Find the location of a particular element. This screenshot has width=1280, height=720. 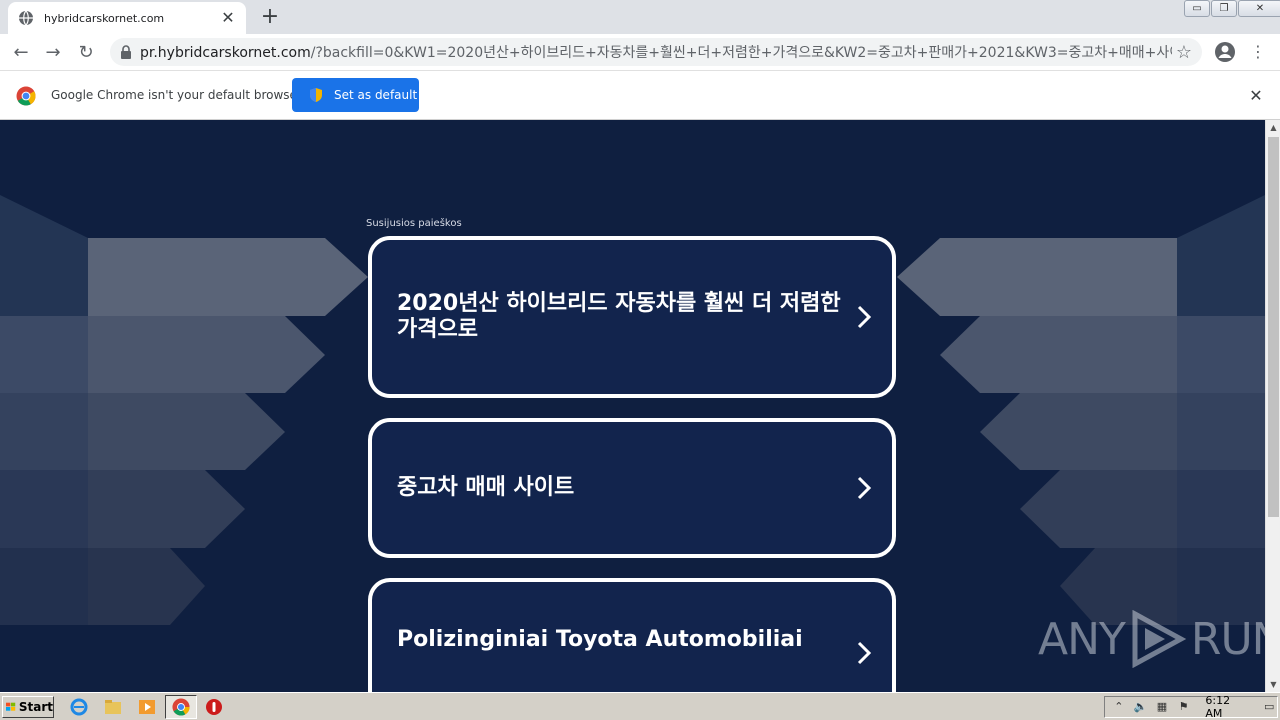

minimize-button: ▭ is located at coordinates (1197, 8).